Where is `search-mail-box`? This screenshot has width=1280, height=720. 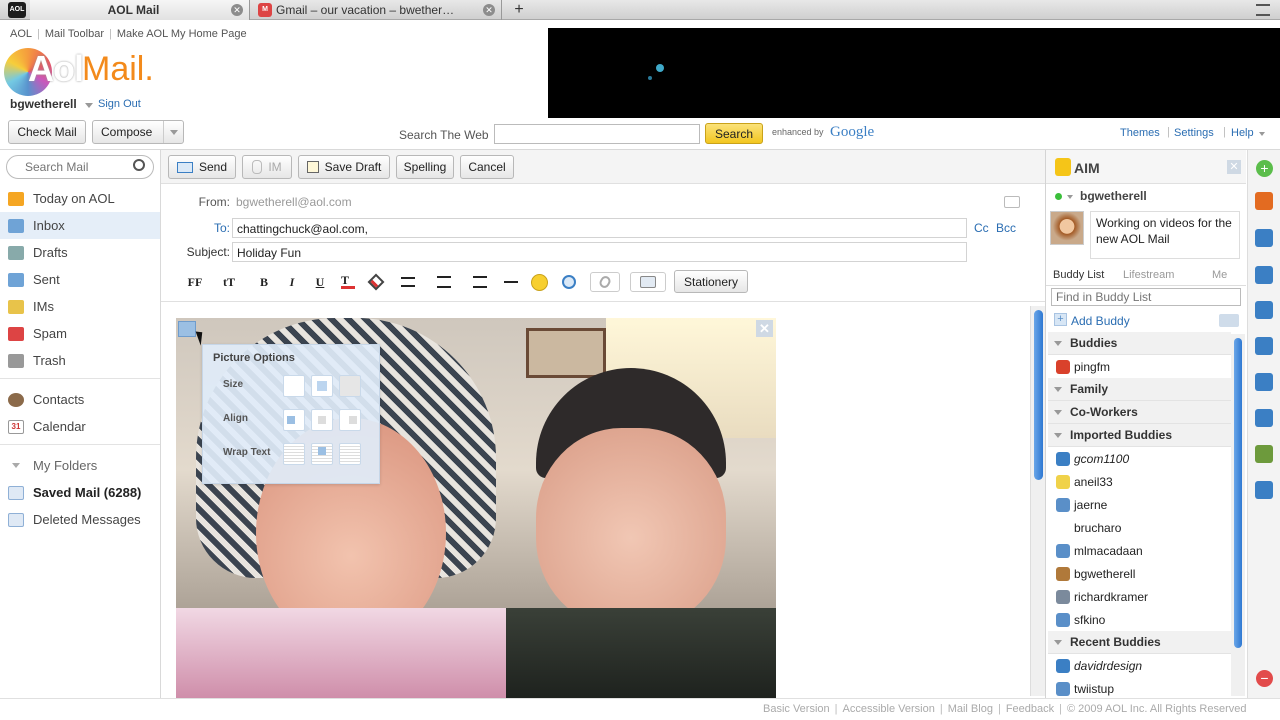
search-mail-box is located at coordinates (80, 167).